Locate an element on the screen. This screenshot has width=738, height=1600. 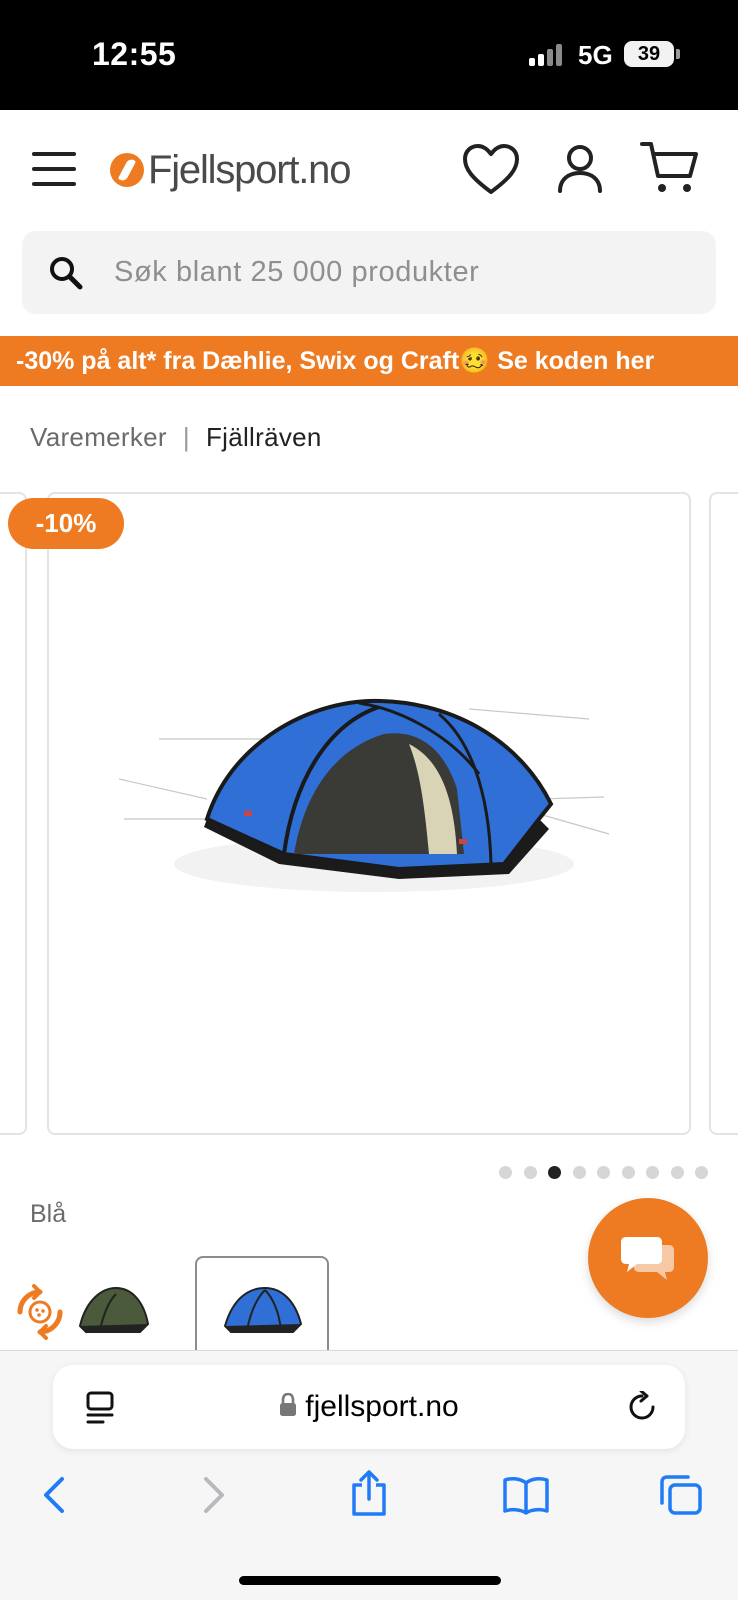
forward-icon is located at coordinates (214, 1495).